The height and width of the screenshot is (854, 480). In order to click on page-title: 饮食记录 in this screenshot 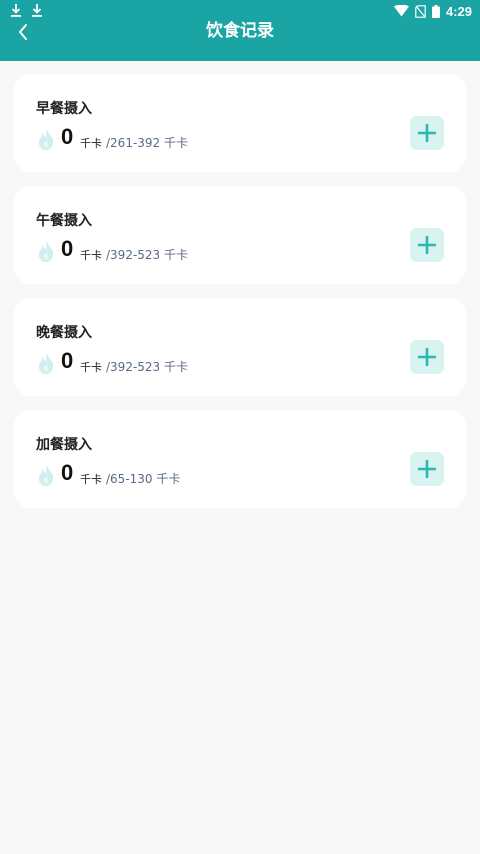, I will do `click(240, 31)`.